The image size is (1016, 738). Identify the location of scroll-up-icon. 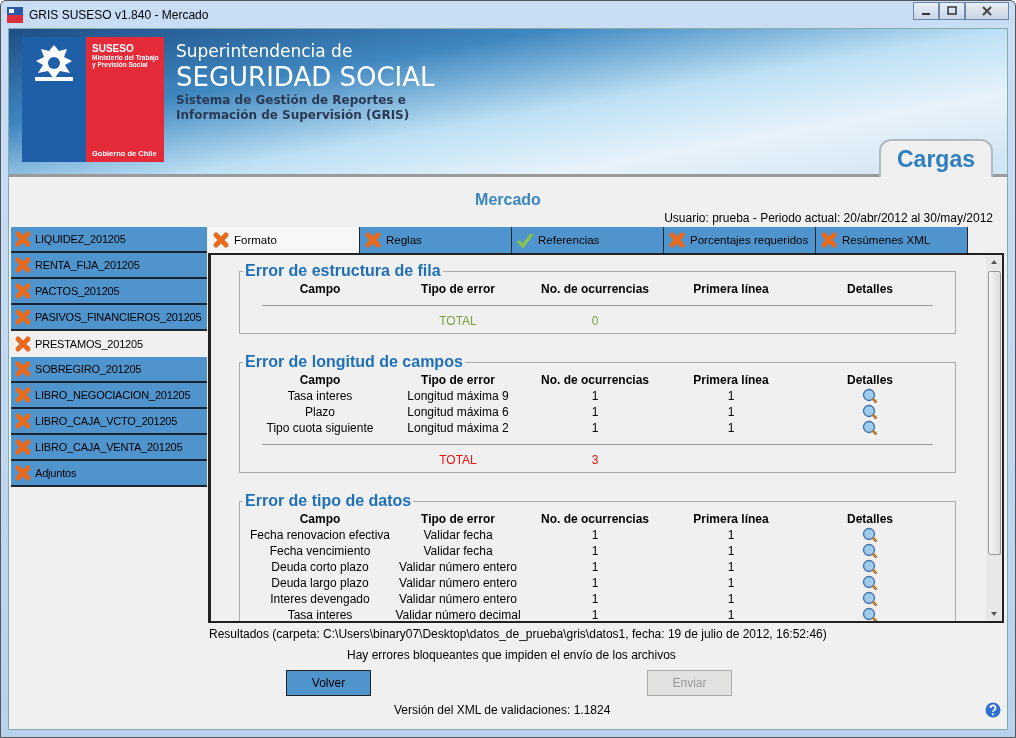
(994, 262).